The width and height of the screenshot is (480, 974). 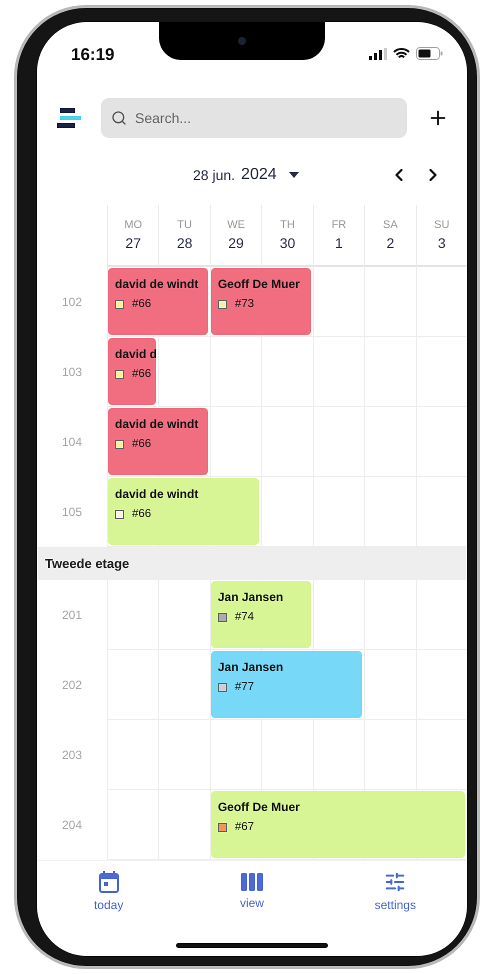 I want to click on weekday-label: SA, so click(x=390, y=225).